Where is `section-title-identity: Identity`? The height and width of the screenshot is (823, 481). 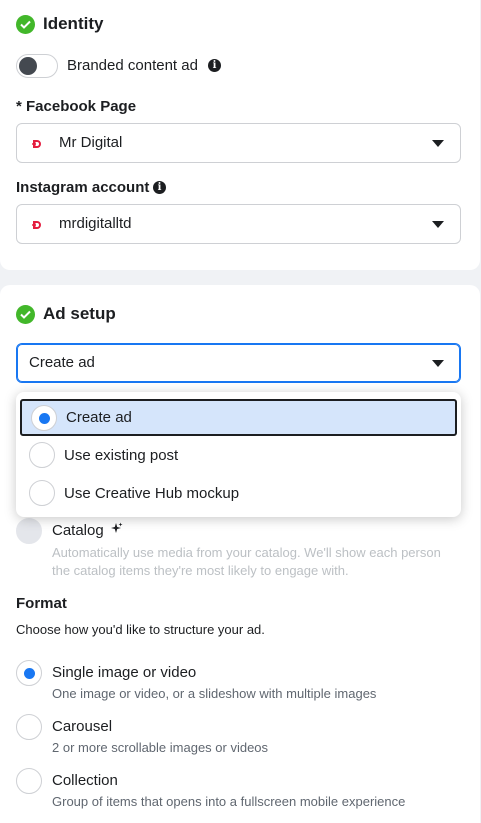
section-title-identity: Identity is located at coordinates (73, 23).